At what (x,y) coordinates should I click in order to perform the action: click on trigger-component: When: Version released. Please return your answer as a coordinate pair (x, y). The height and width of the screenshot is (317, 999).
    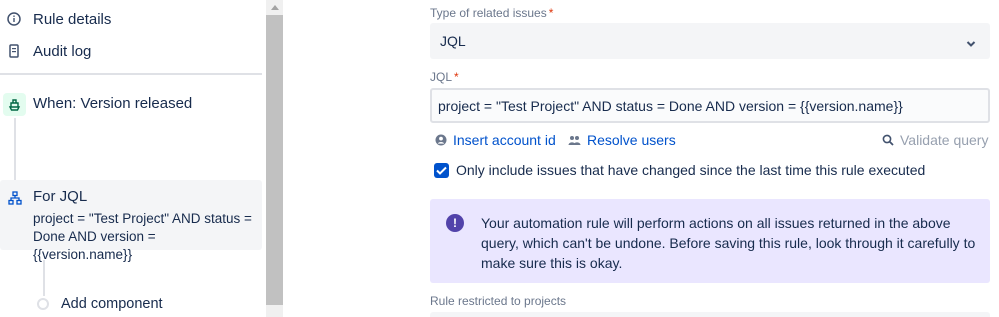
    Looking at the image, I should click on (131, 104).